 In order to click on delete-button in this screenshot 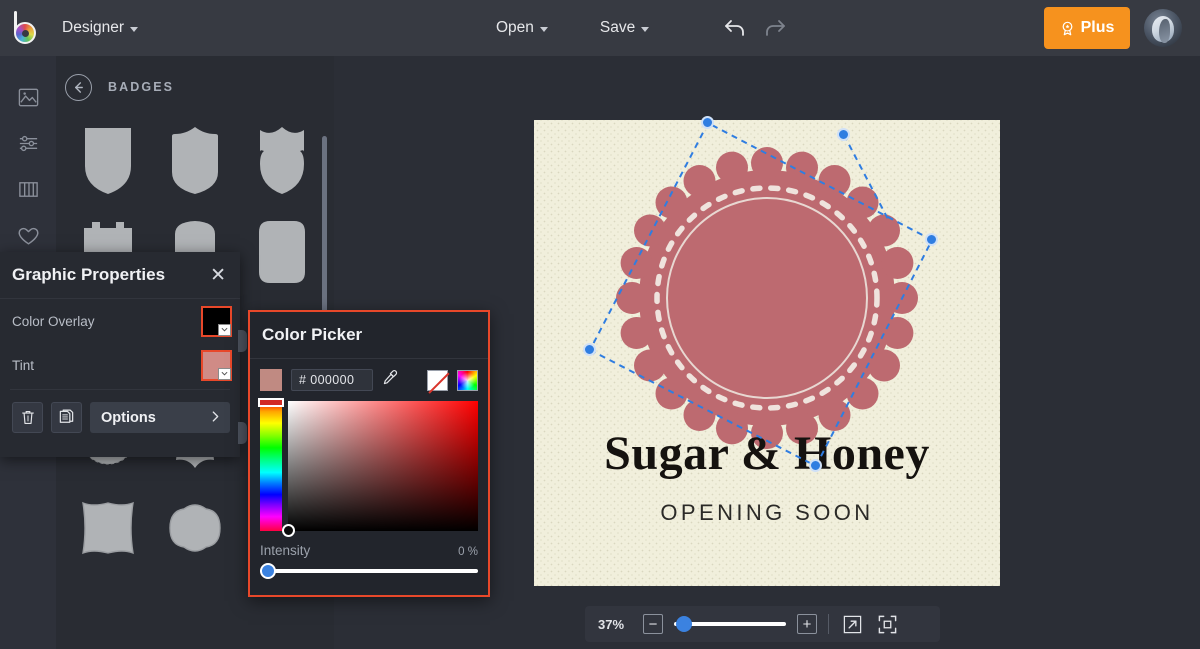, I will do `click(27, 417)`.